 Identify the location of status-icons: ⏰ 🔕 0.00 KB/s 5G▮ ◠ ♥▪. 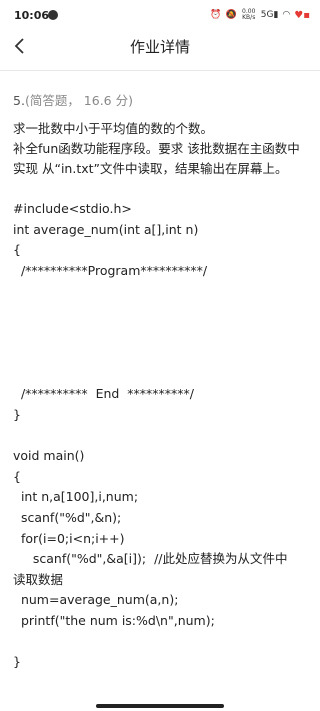
(260, 15).